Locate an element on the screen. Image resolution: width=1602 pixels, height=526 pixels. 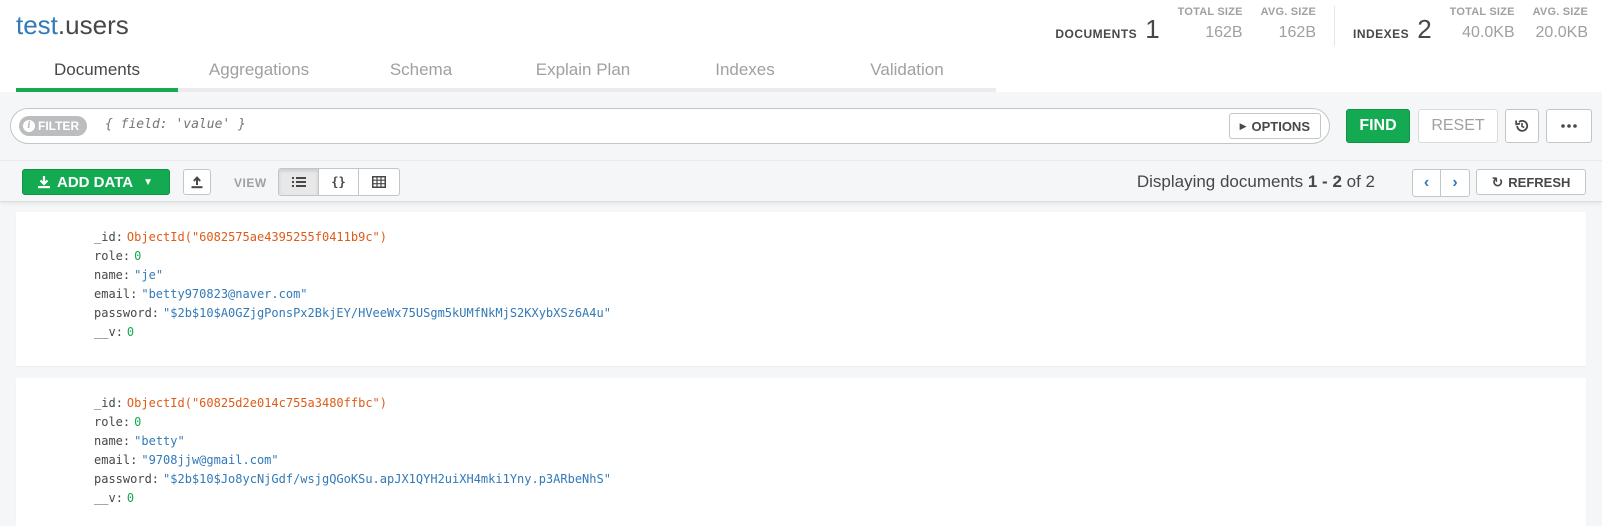
field-name: name: "je" is located at coordinates (840, 275).